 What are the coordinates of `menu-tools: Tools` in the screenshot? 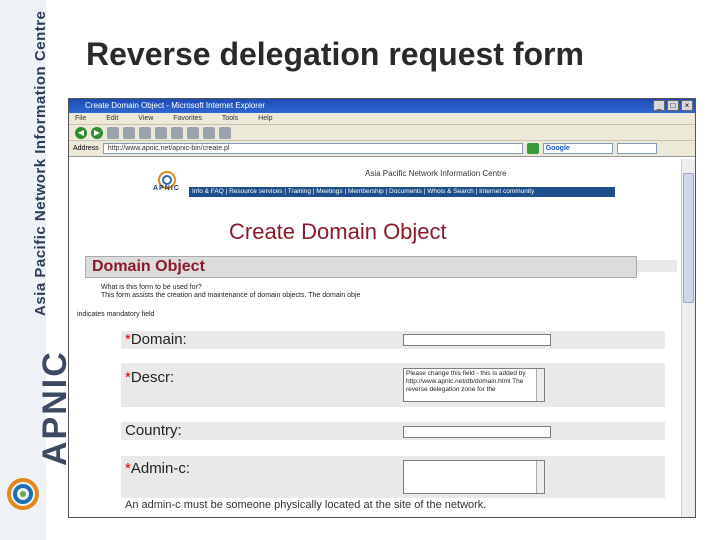 It's located at (230, 118).